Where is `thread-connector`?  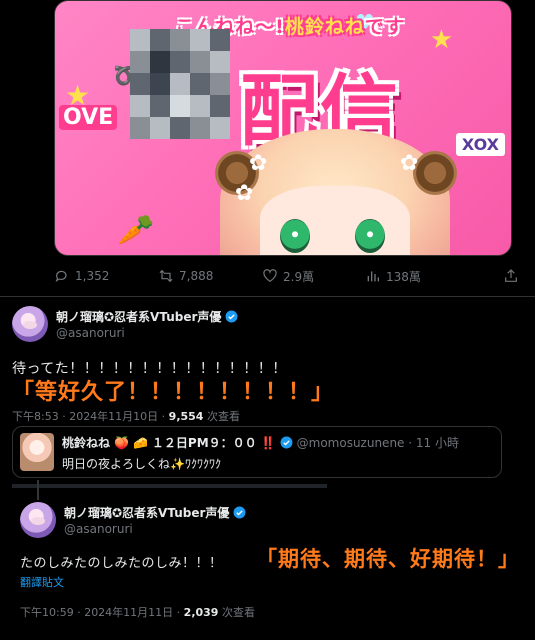 thread-connector is located at coordinates (38, 490).